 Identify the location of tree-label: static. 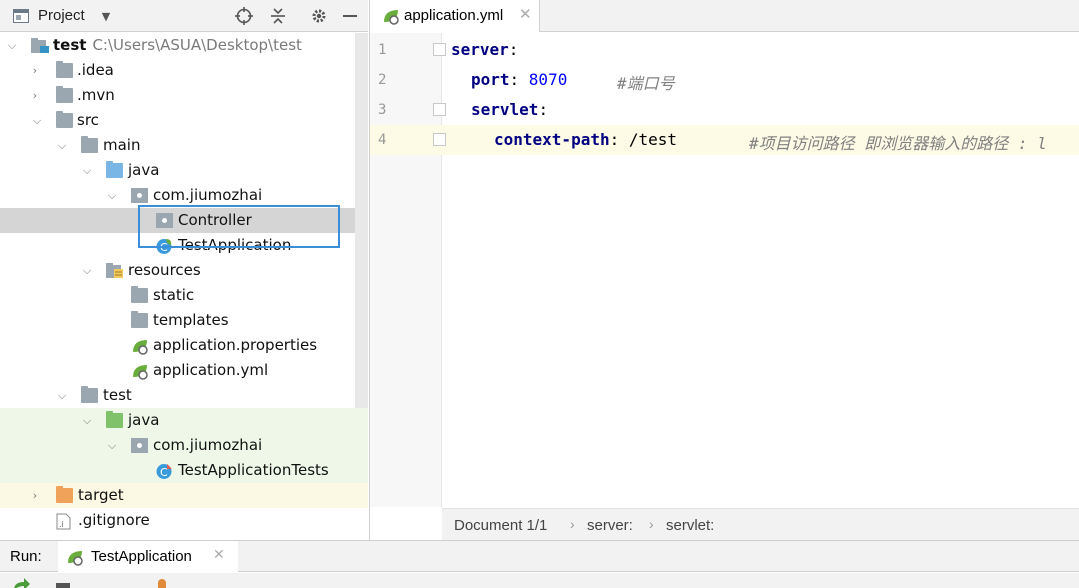
(174, 295).